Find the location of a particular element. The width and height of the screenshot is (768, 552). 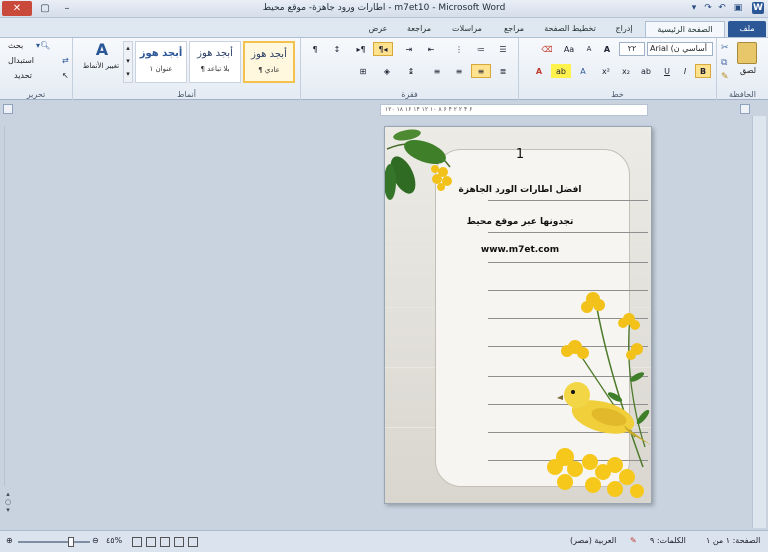

style-no-spacing: أبجد هوز ¶ بلا تباعد is located at coordinates (215, 62).